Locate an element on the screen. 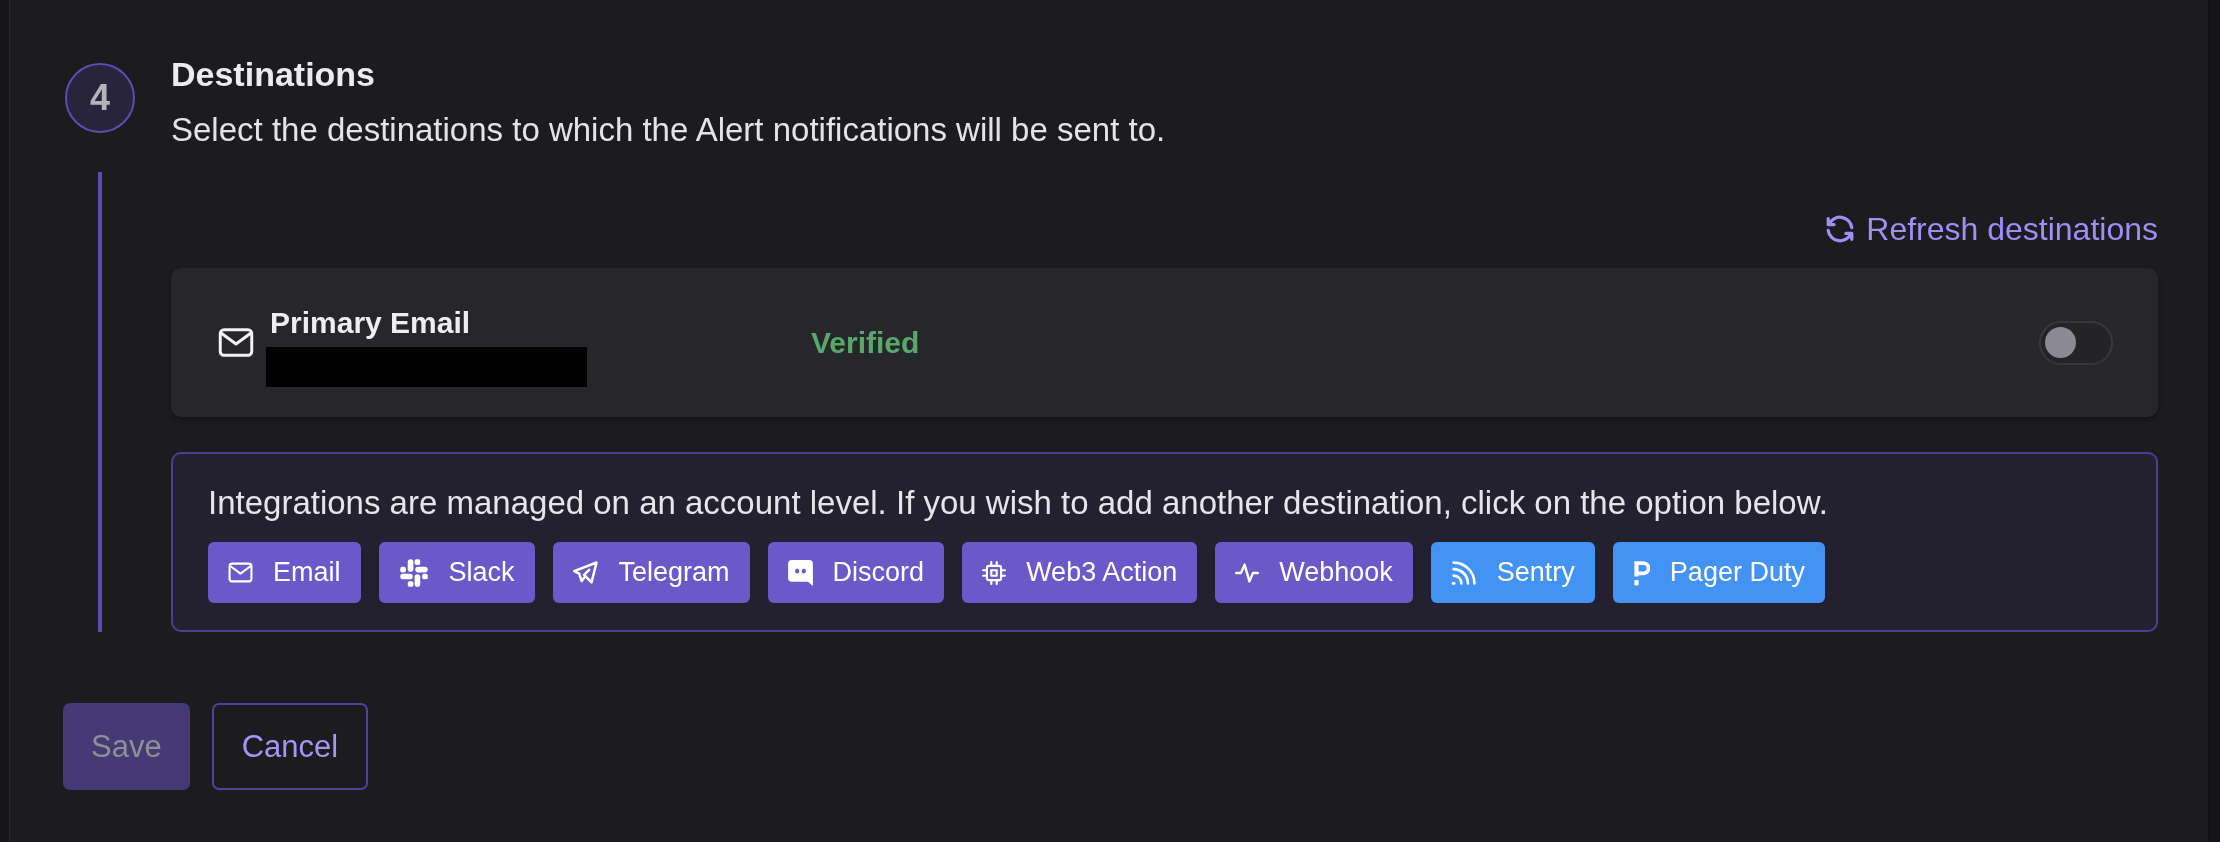 This screenshot has height=842, width=2220. integration-button: Email is located at coordinates (284, 572).